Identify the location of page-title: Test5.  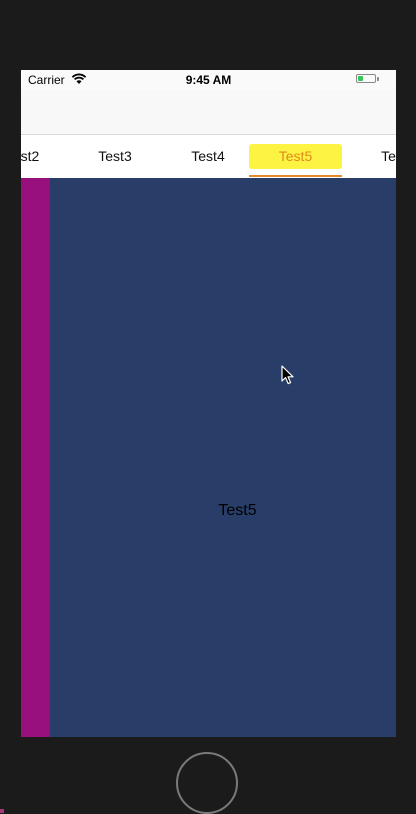
(237, 510).